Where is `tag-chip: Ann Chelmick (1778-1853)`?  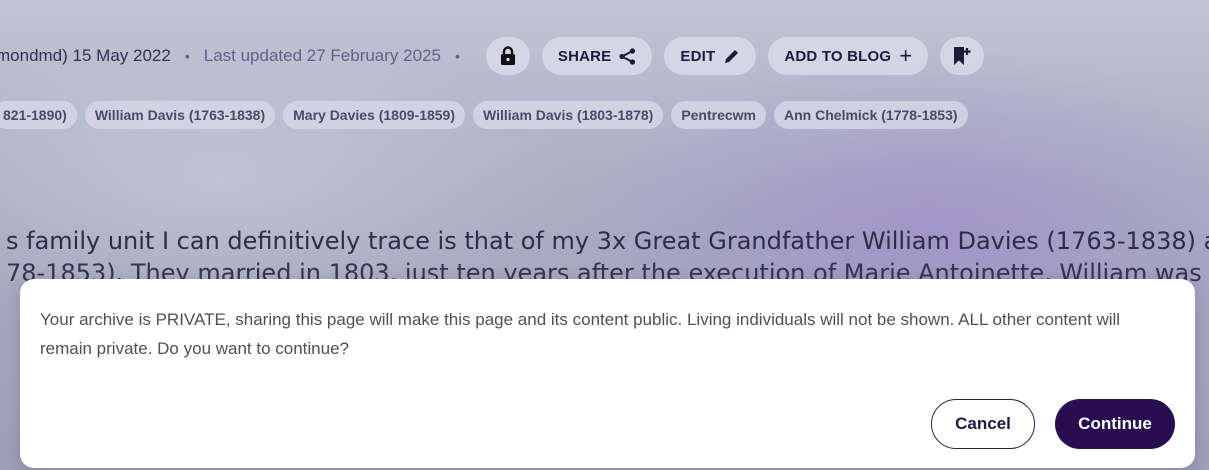 tag-chip: Ann Chelmick (1778-1853) is located at coordinates (871, 115).